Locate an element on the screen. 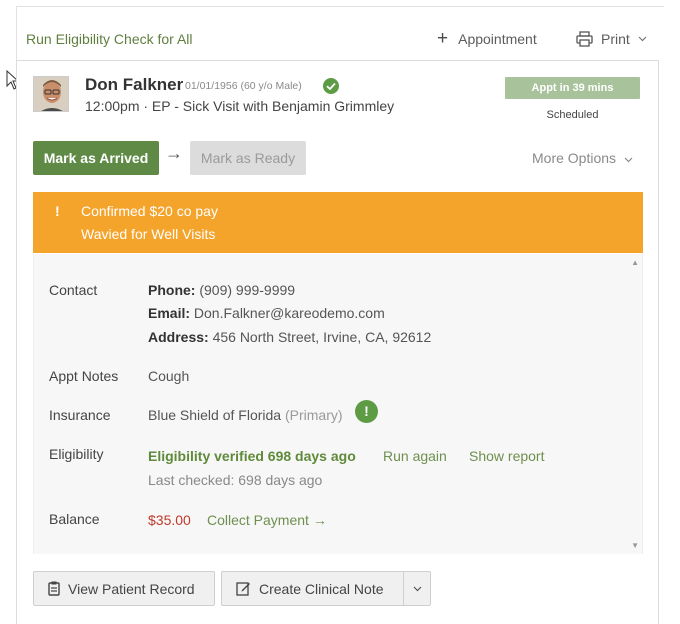 The width and height of the screenshot is (680, 624). insurance-label: Insurance is located at coordinates (80, 415).